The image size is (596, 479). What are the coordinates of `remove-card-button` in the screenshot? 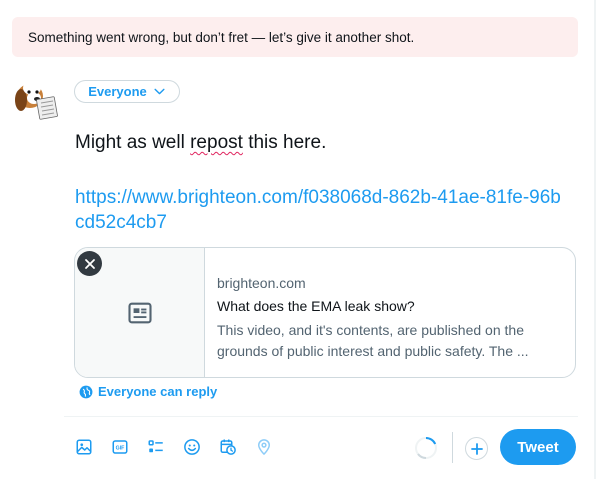 It's located at (89, 263).